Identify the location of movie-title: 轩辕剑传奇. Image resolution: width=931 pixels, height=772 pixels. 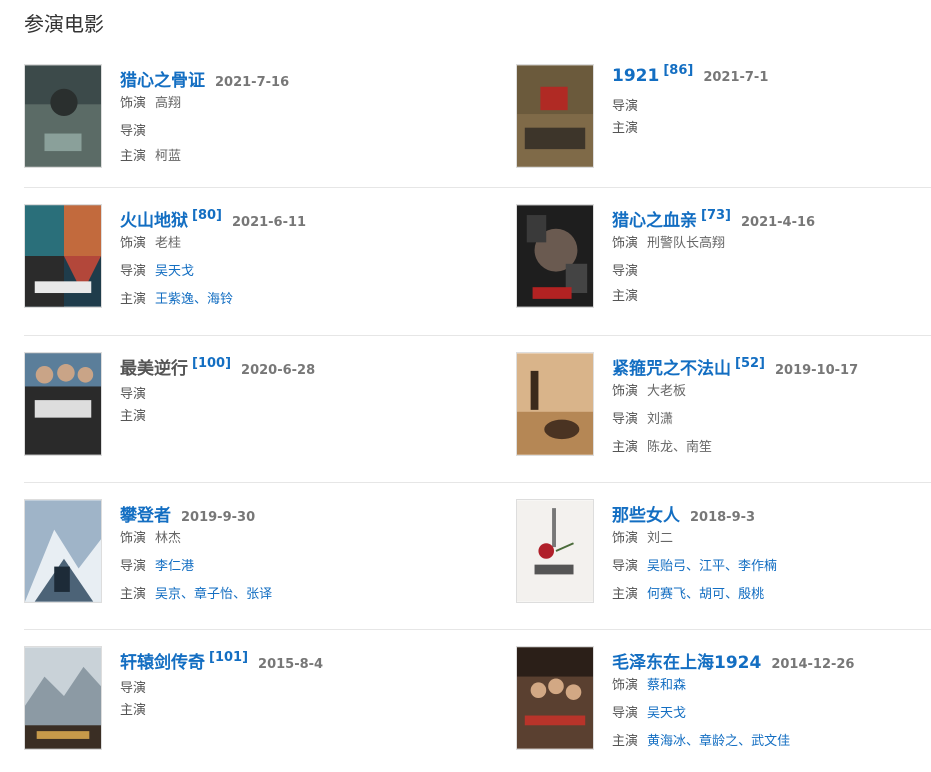
(162, 660).